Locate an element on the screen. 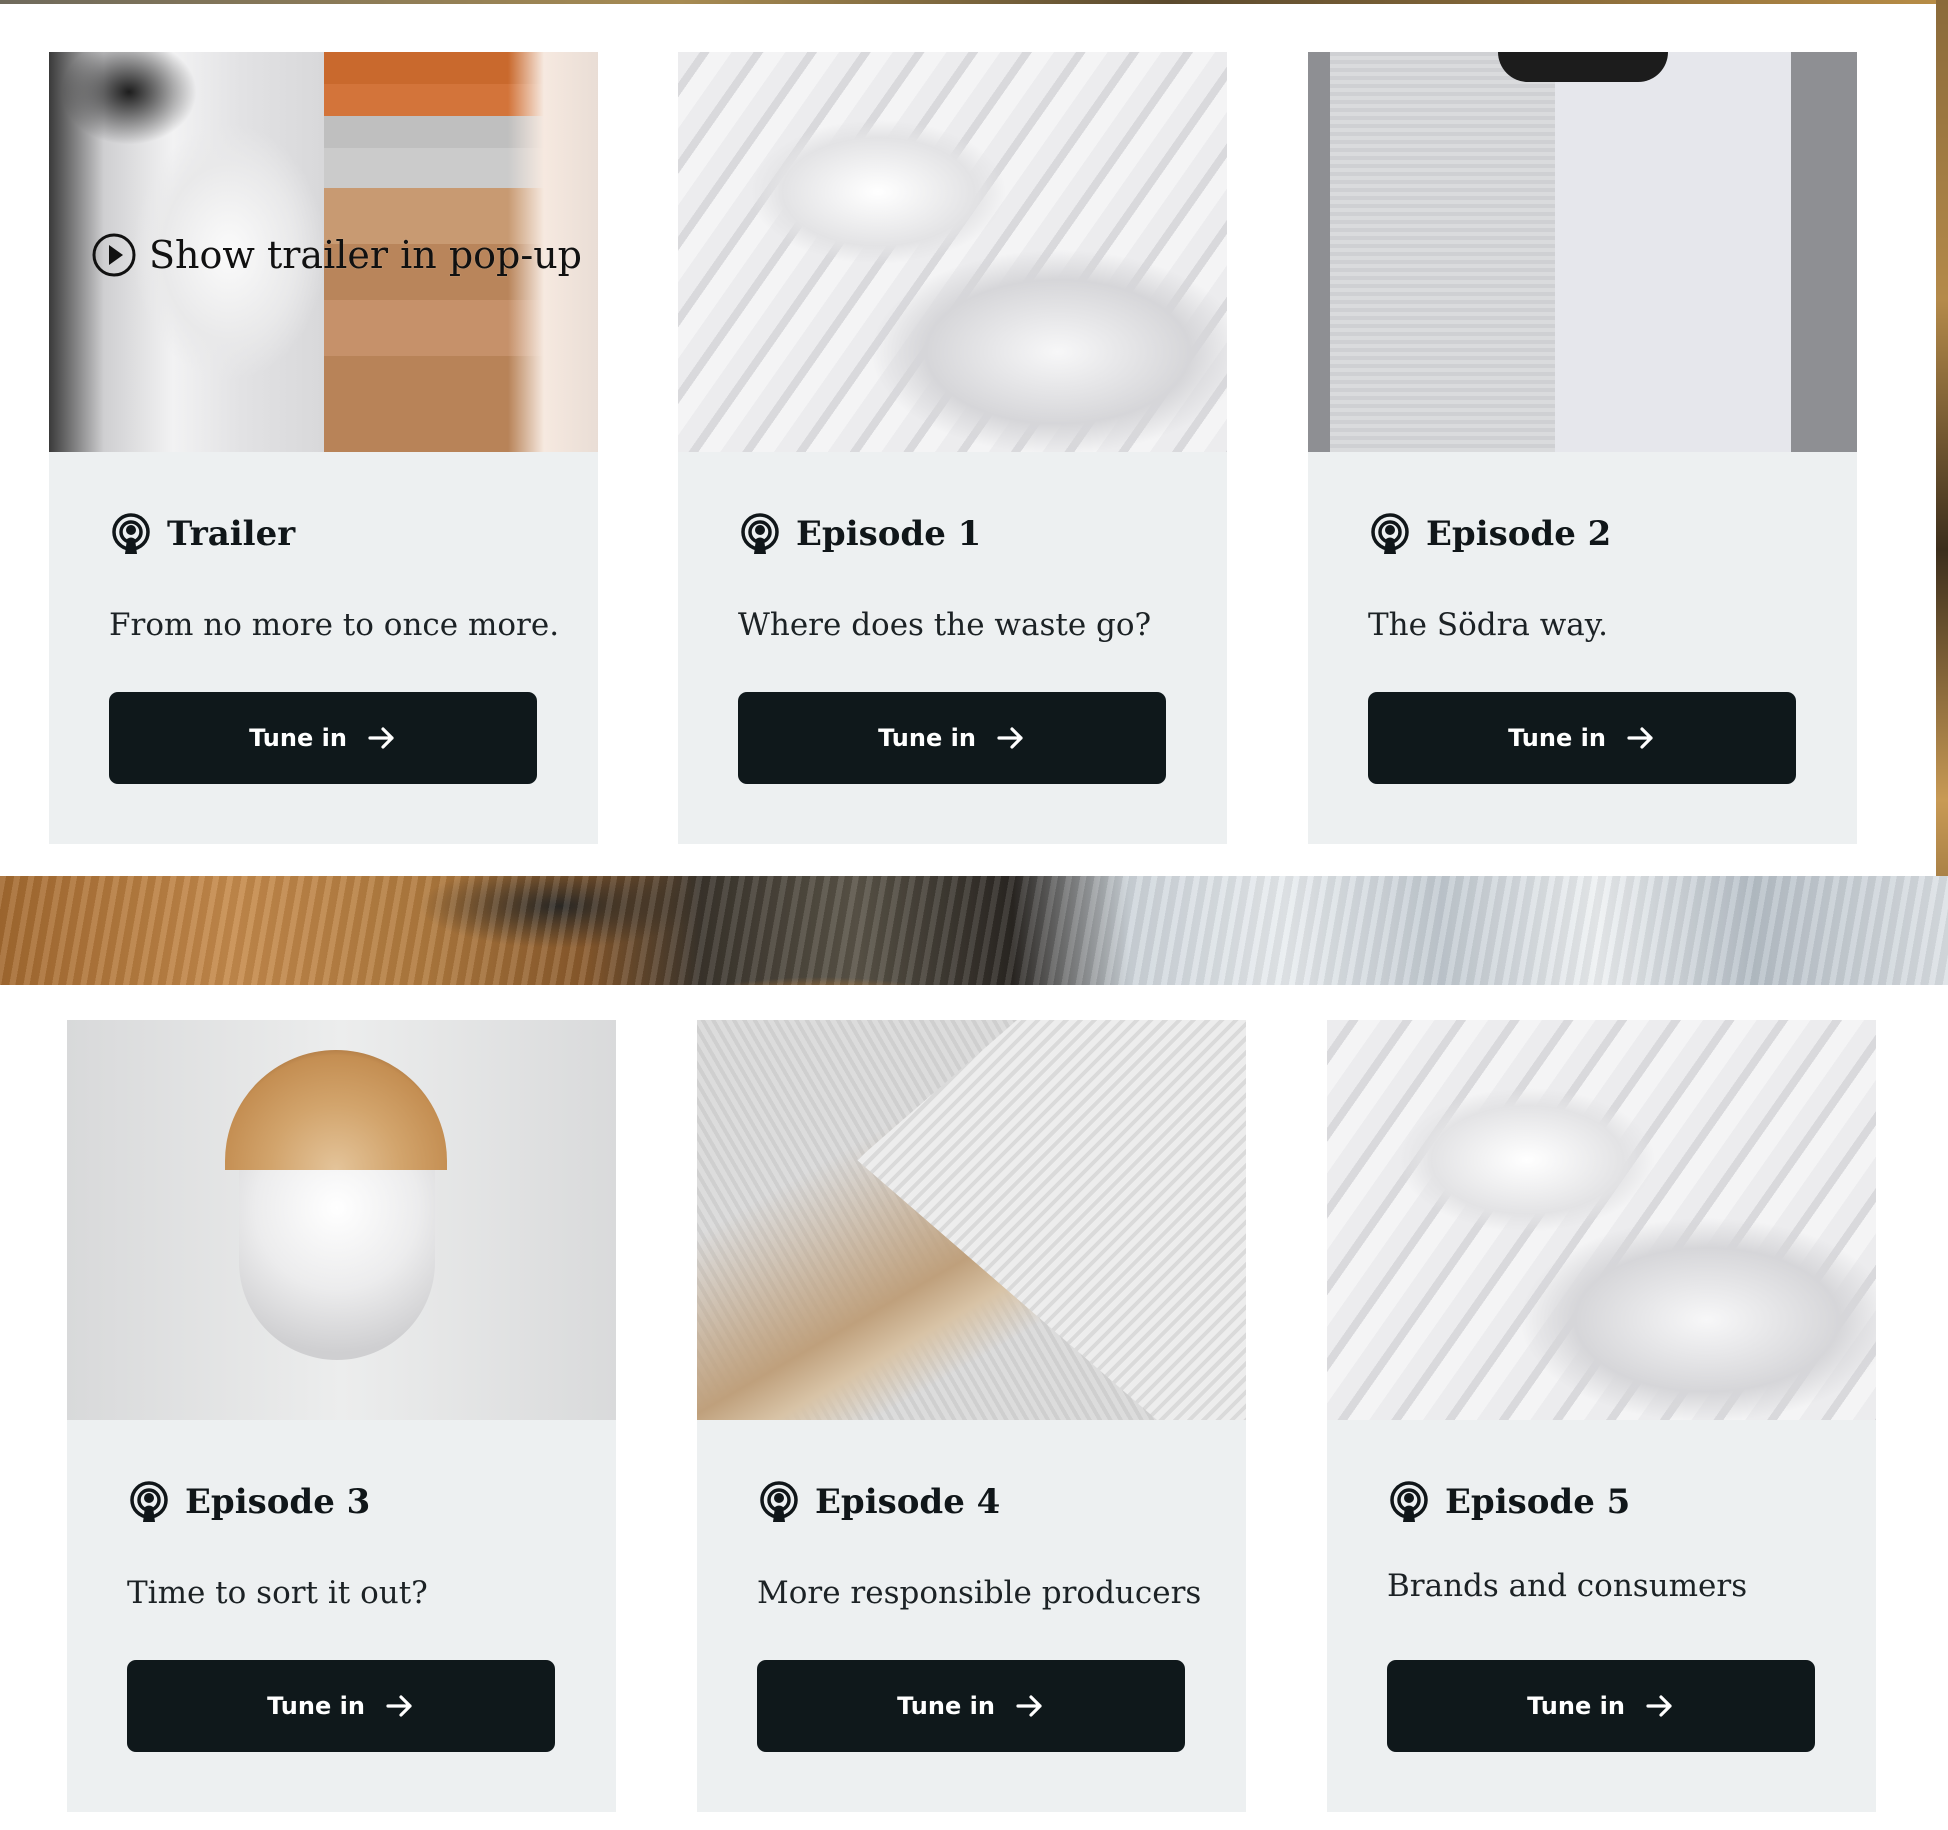 This screenshot has height=1830, width=1948. log-cotton-image is located at coordinates (341, 1220).